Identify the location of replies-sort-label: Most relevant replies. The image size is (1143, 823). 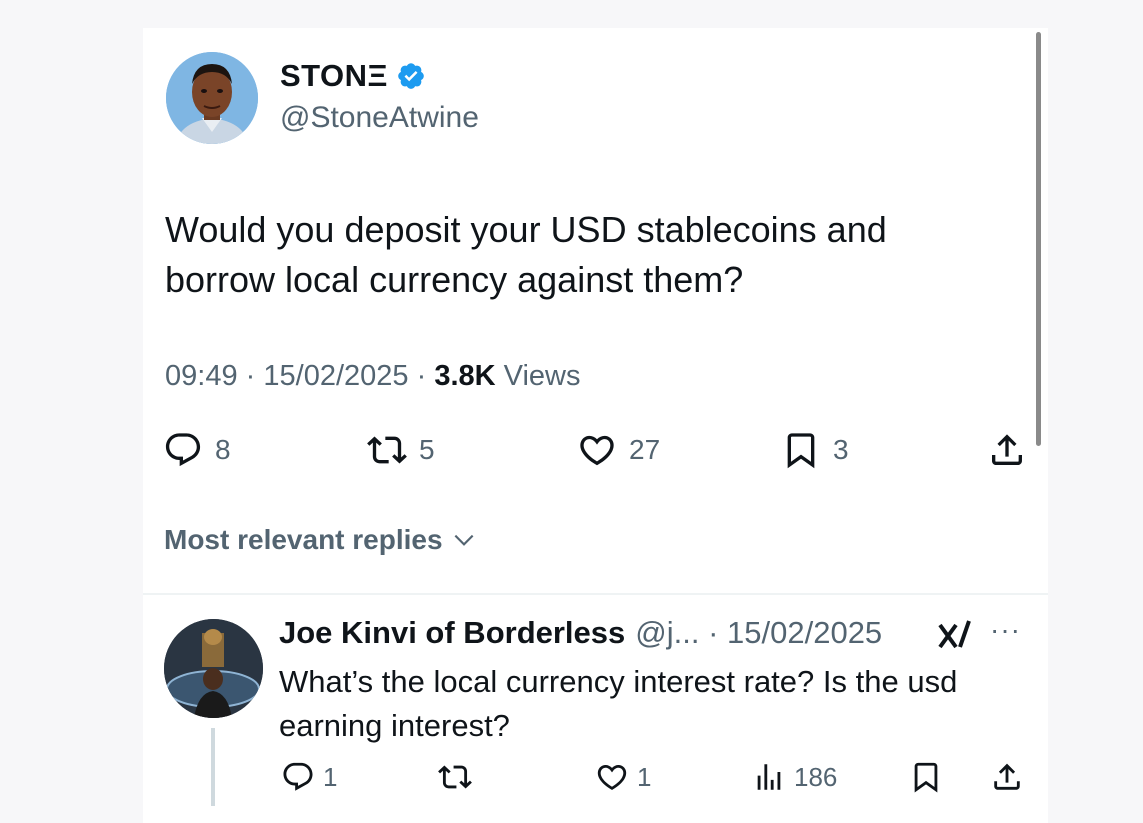
(303, 539).